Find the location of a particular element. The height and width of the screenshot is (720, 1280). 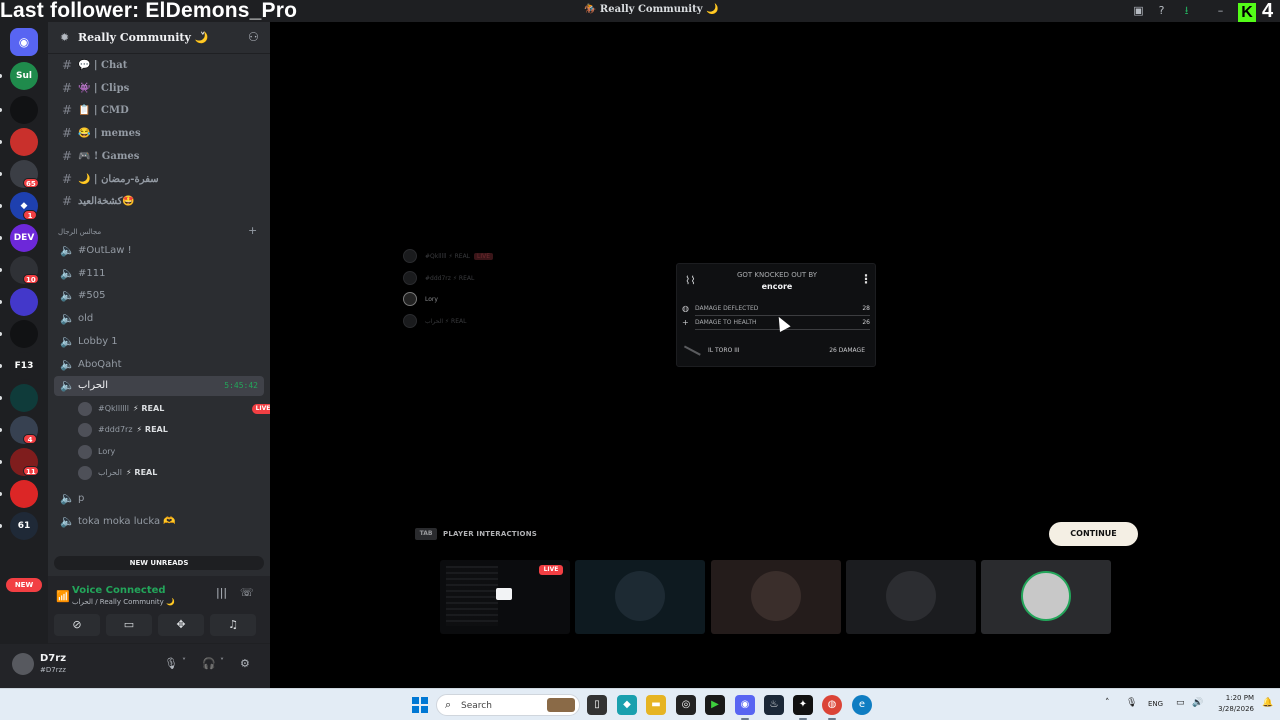

voice-channel: 🔈 #OutLaw ! is located at coordinates (159, 251).